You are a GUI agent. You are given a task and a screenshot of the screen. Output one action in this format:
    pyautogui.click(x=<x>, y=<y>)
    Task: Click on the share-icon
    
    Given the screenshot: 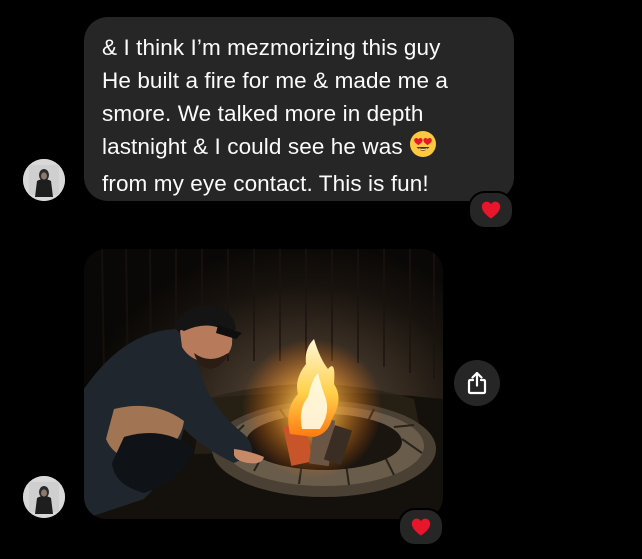 What is the action you would take?
    pyautogui.click(x=477, y=383)
    